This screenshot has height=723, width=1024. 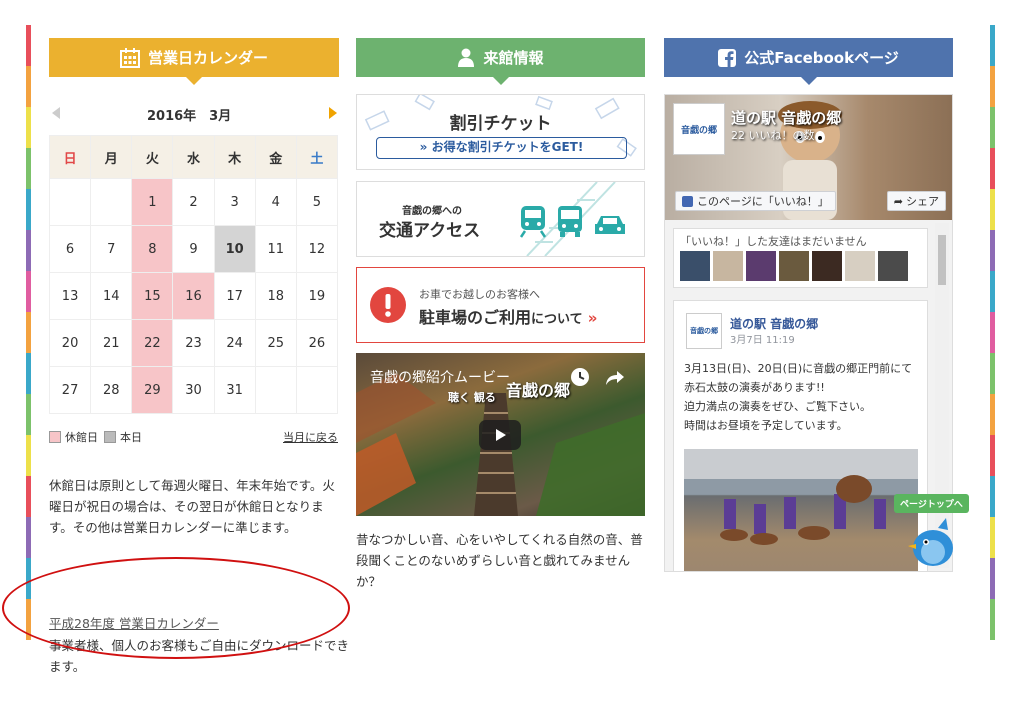 I want to click on calendar-week-row: 6 7 8 9 10 11 12, so click(x=193, y=249).